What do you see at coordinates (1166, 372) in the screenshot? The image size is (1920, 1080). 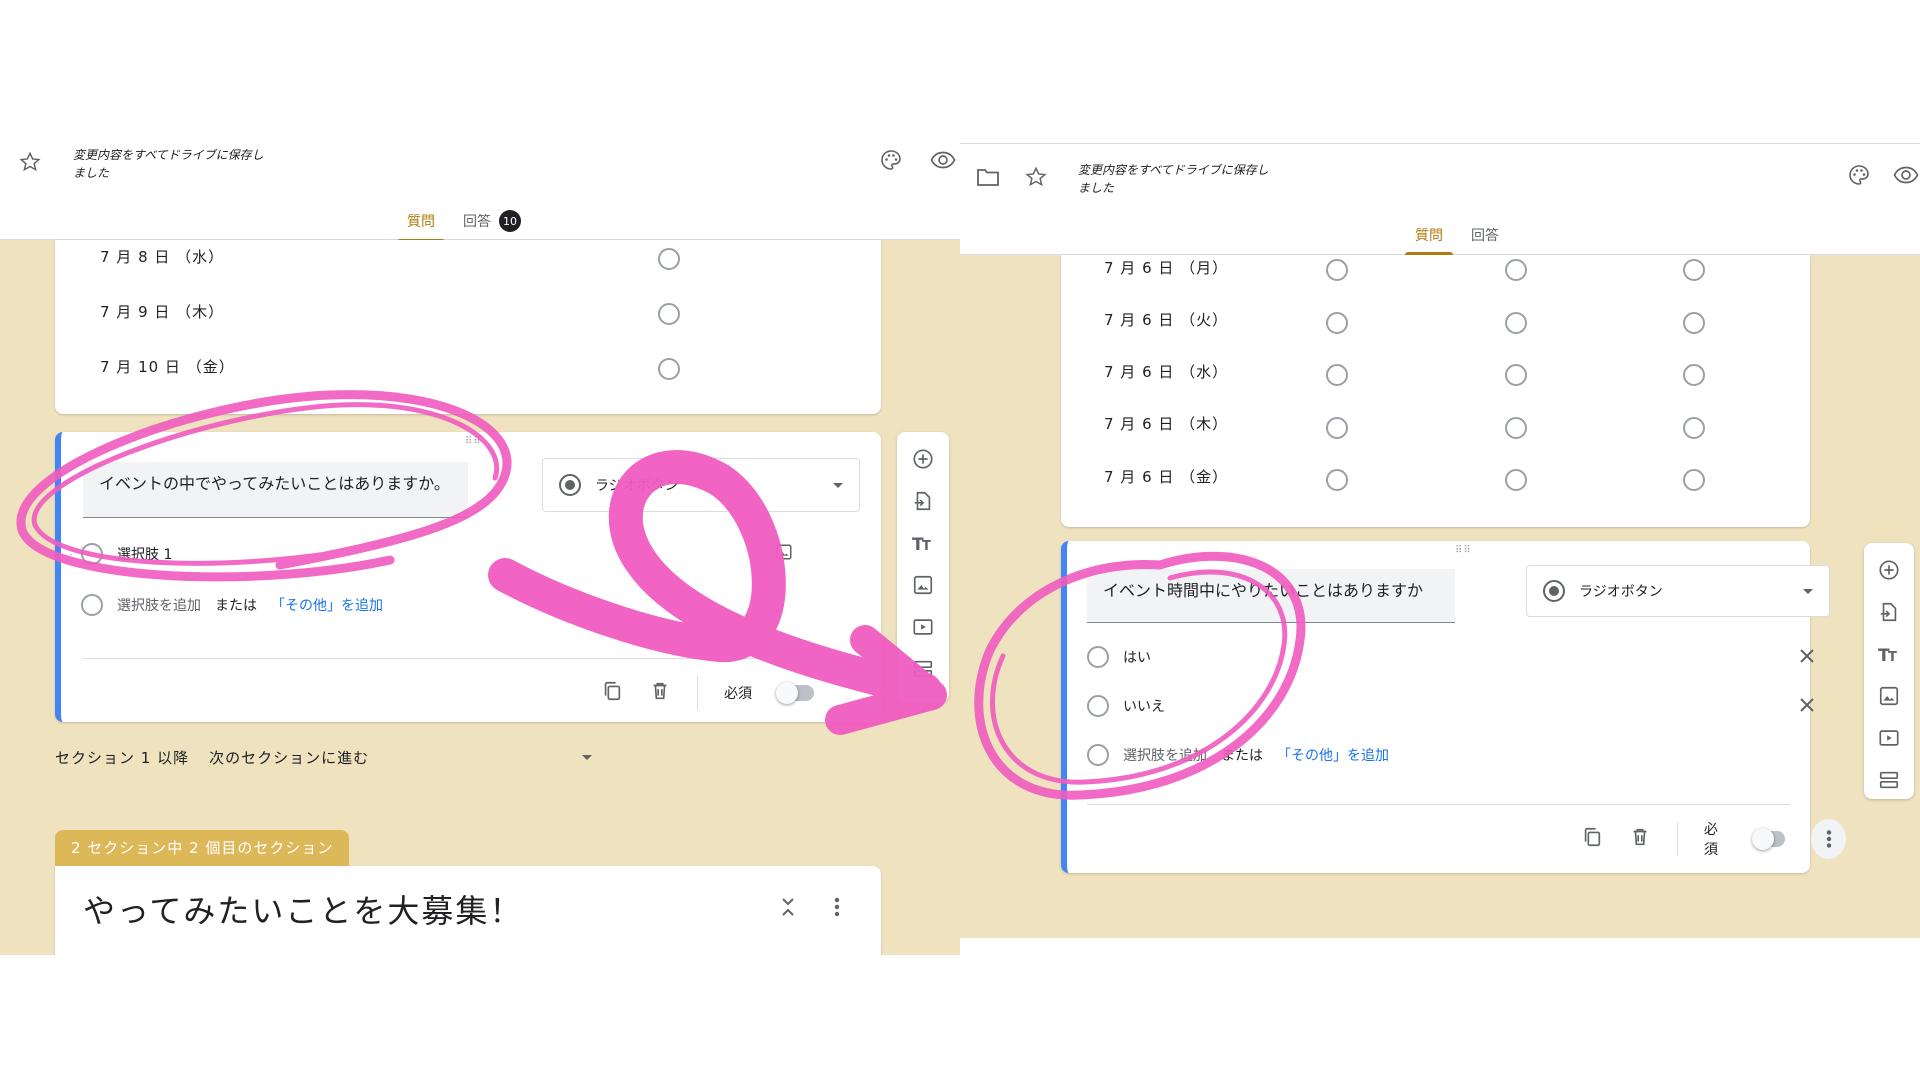 I see `grid-row-label: 7 月 6 日 （水）` at bounding box center [1166, 372].